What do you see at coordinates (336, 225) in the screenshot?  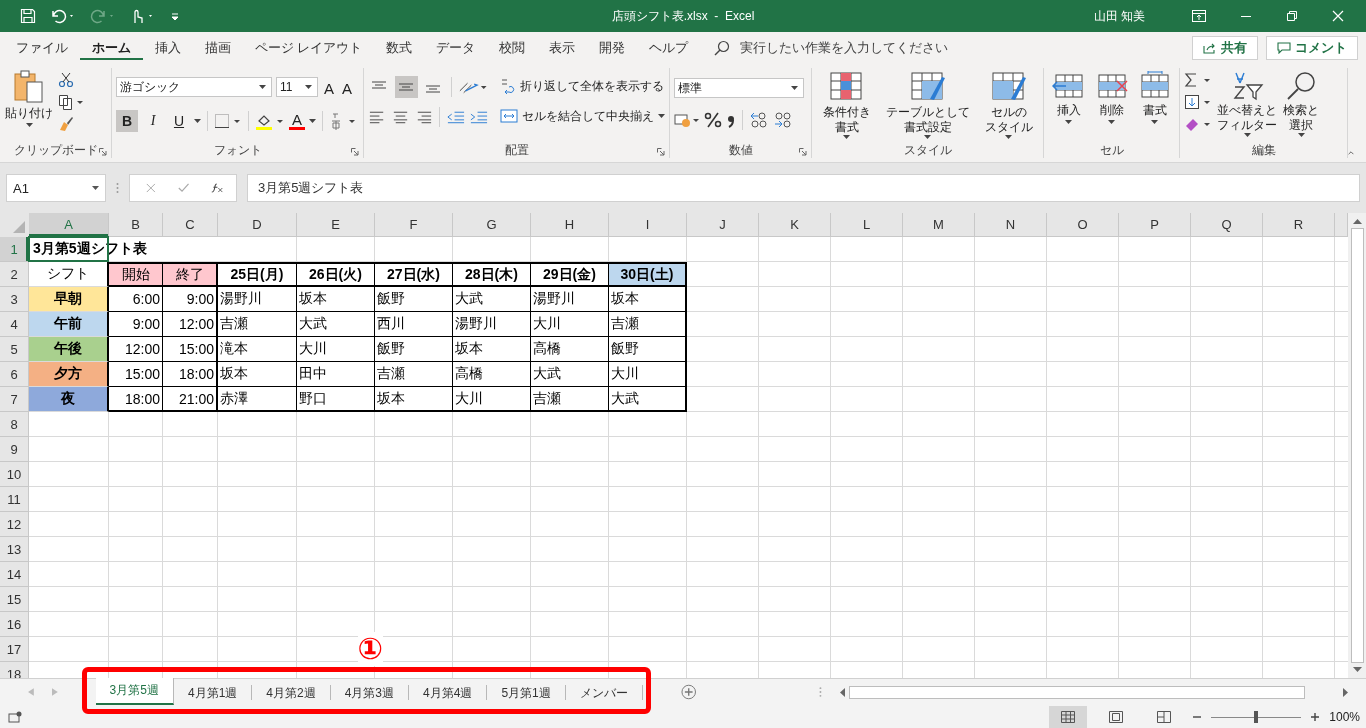 I see `column-header: E` at bounding box center [336, 225].